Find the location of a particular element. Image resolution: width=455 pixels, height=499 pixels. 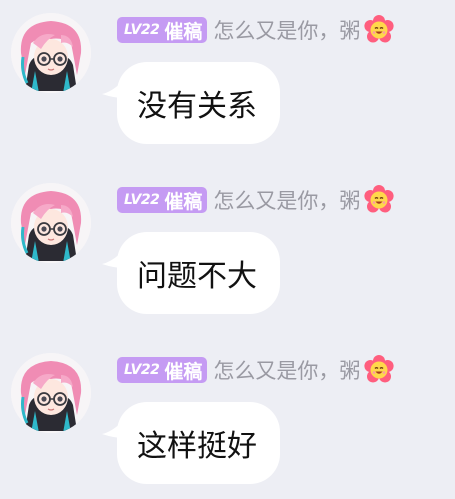

message-bubble: 问题不大 is located at coordinates (198, 273).